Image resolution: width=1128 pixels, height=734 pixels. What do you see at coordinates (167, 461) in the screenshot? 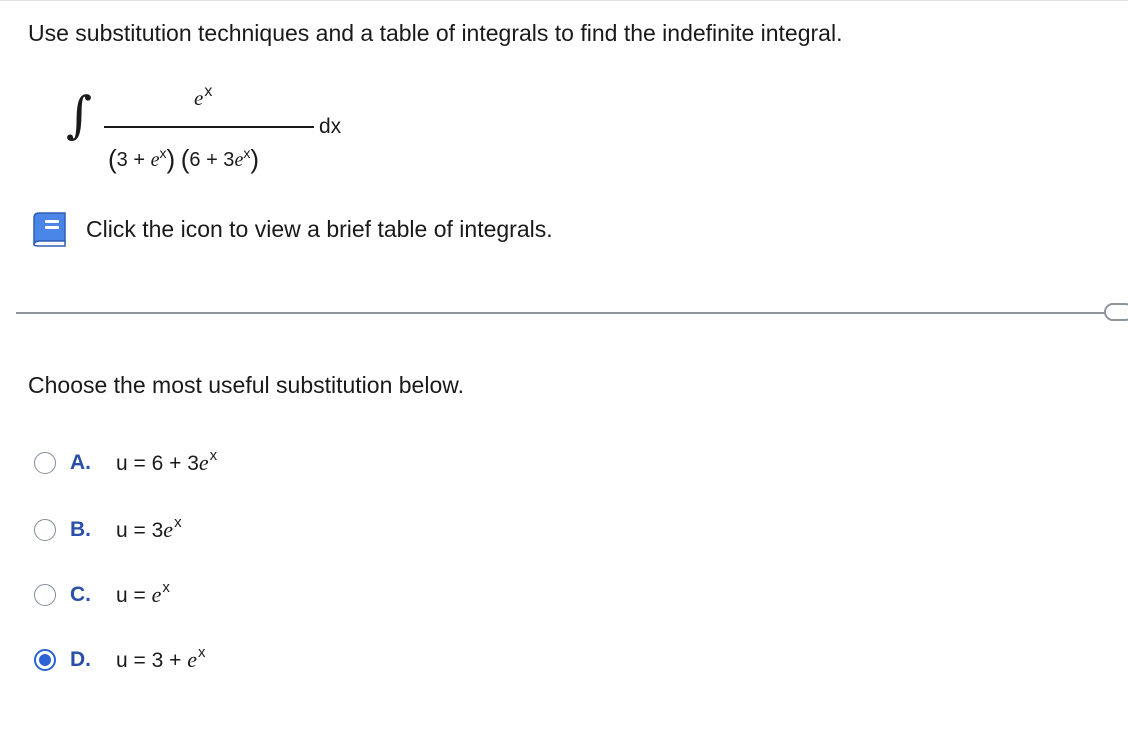
I see `option-expression: u = 6 + 3ex` at bounding box center [167, 461].